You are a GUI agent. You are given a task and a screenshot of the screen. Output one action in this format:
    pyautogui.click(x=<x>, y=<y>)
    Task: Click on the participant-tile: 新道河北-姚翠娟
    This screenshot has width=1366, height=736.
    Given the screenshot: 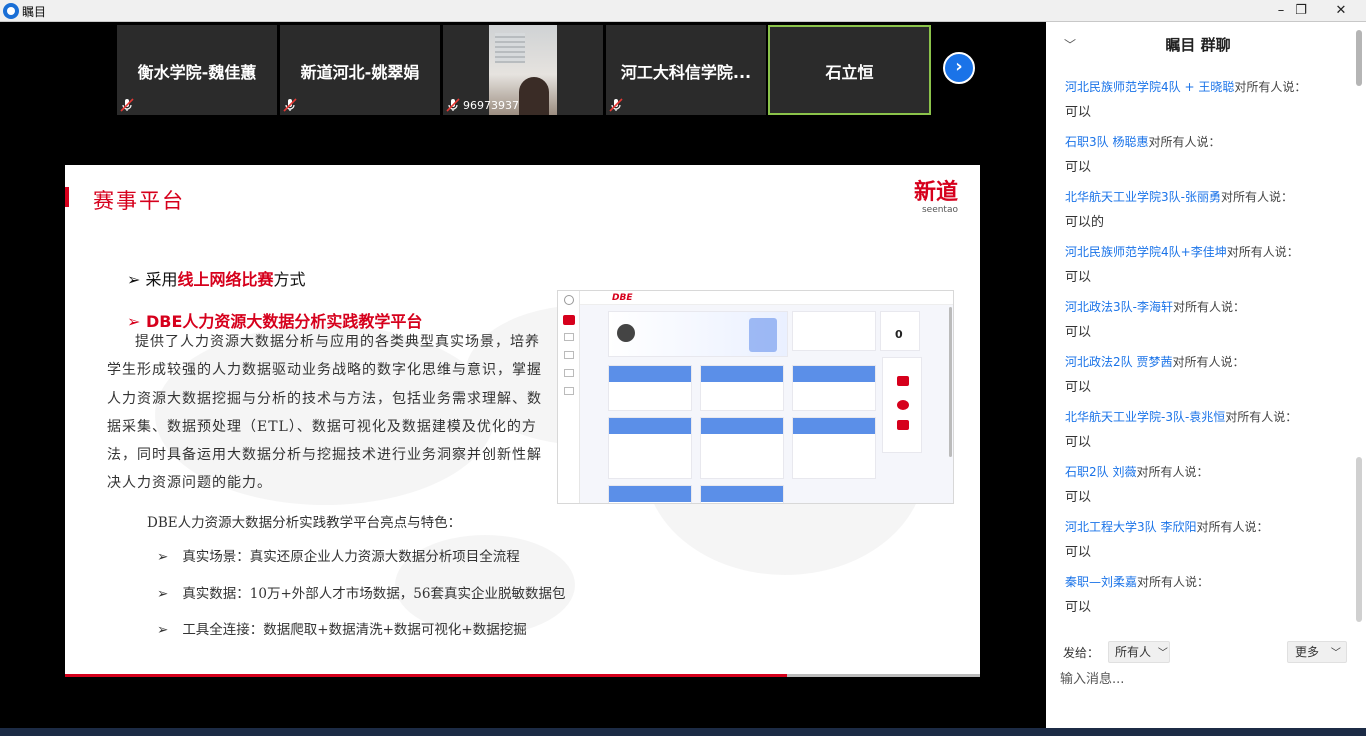 What is the action you would take?
    pyautogui.click(x=360, y=70)
    